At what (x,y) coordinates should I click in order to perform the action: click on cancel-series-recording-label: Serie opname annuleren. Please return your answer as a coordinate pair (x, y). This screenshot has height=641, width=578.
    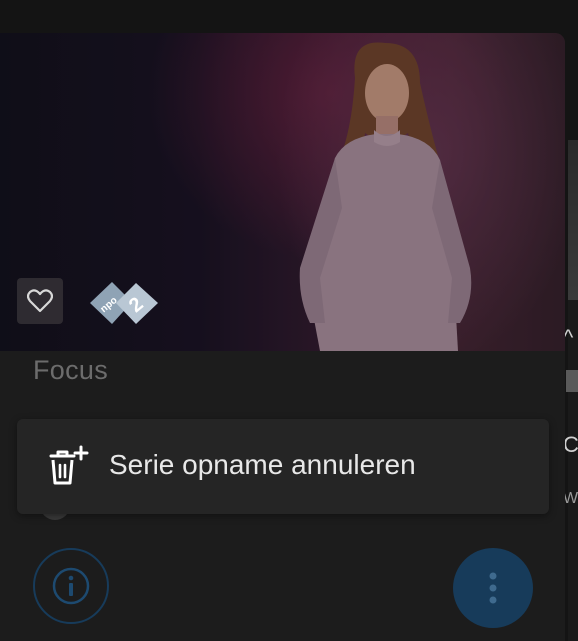
    Looking at the image, I should click on (262, 464).